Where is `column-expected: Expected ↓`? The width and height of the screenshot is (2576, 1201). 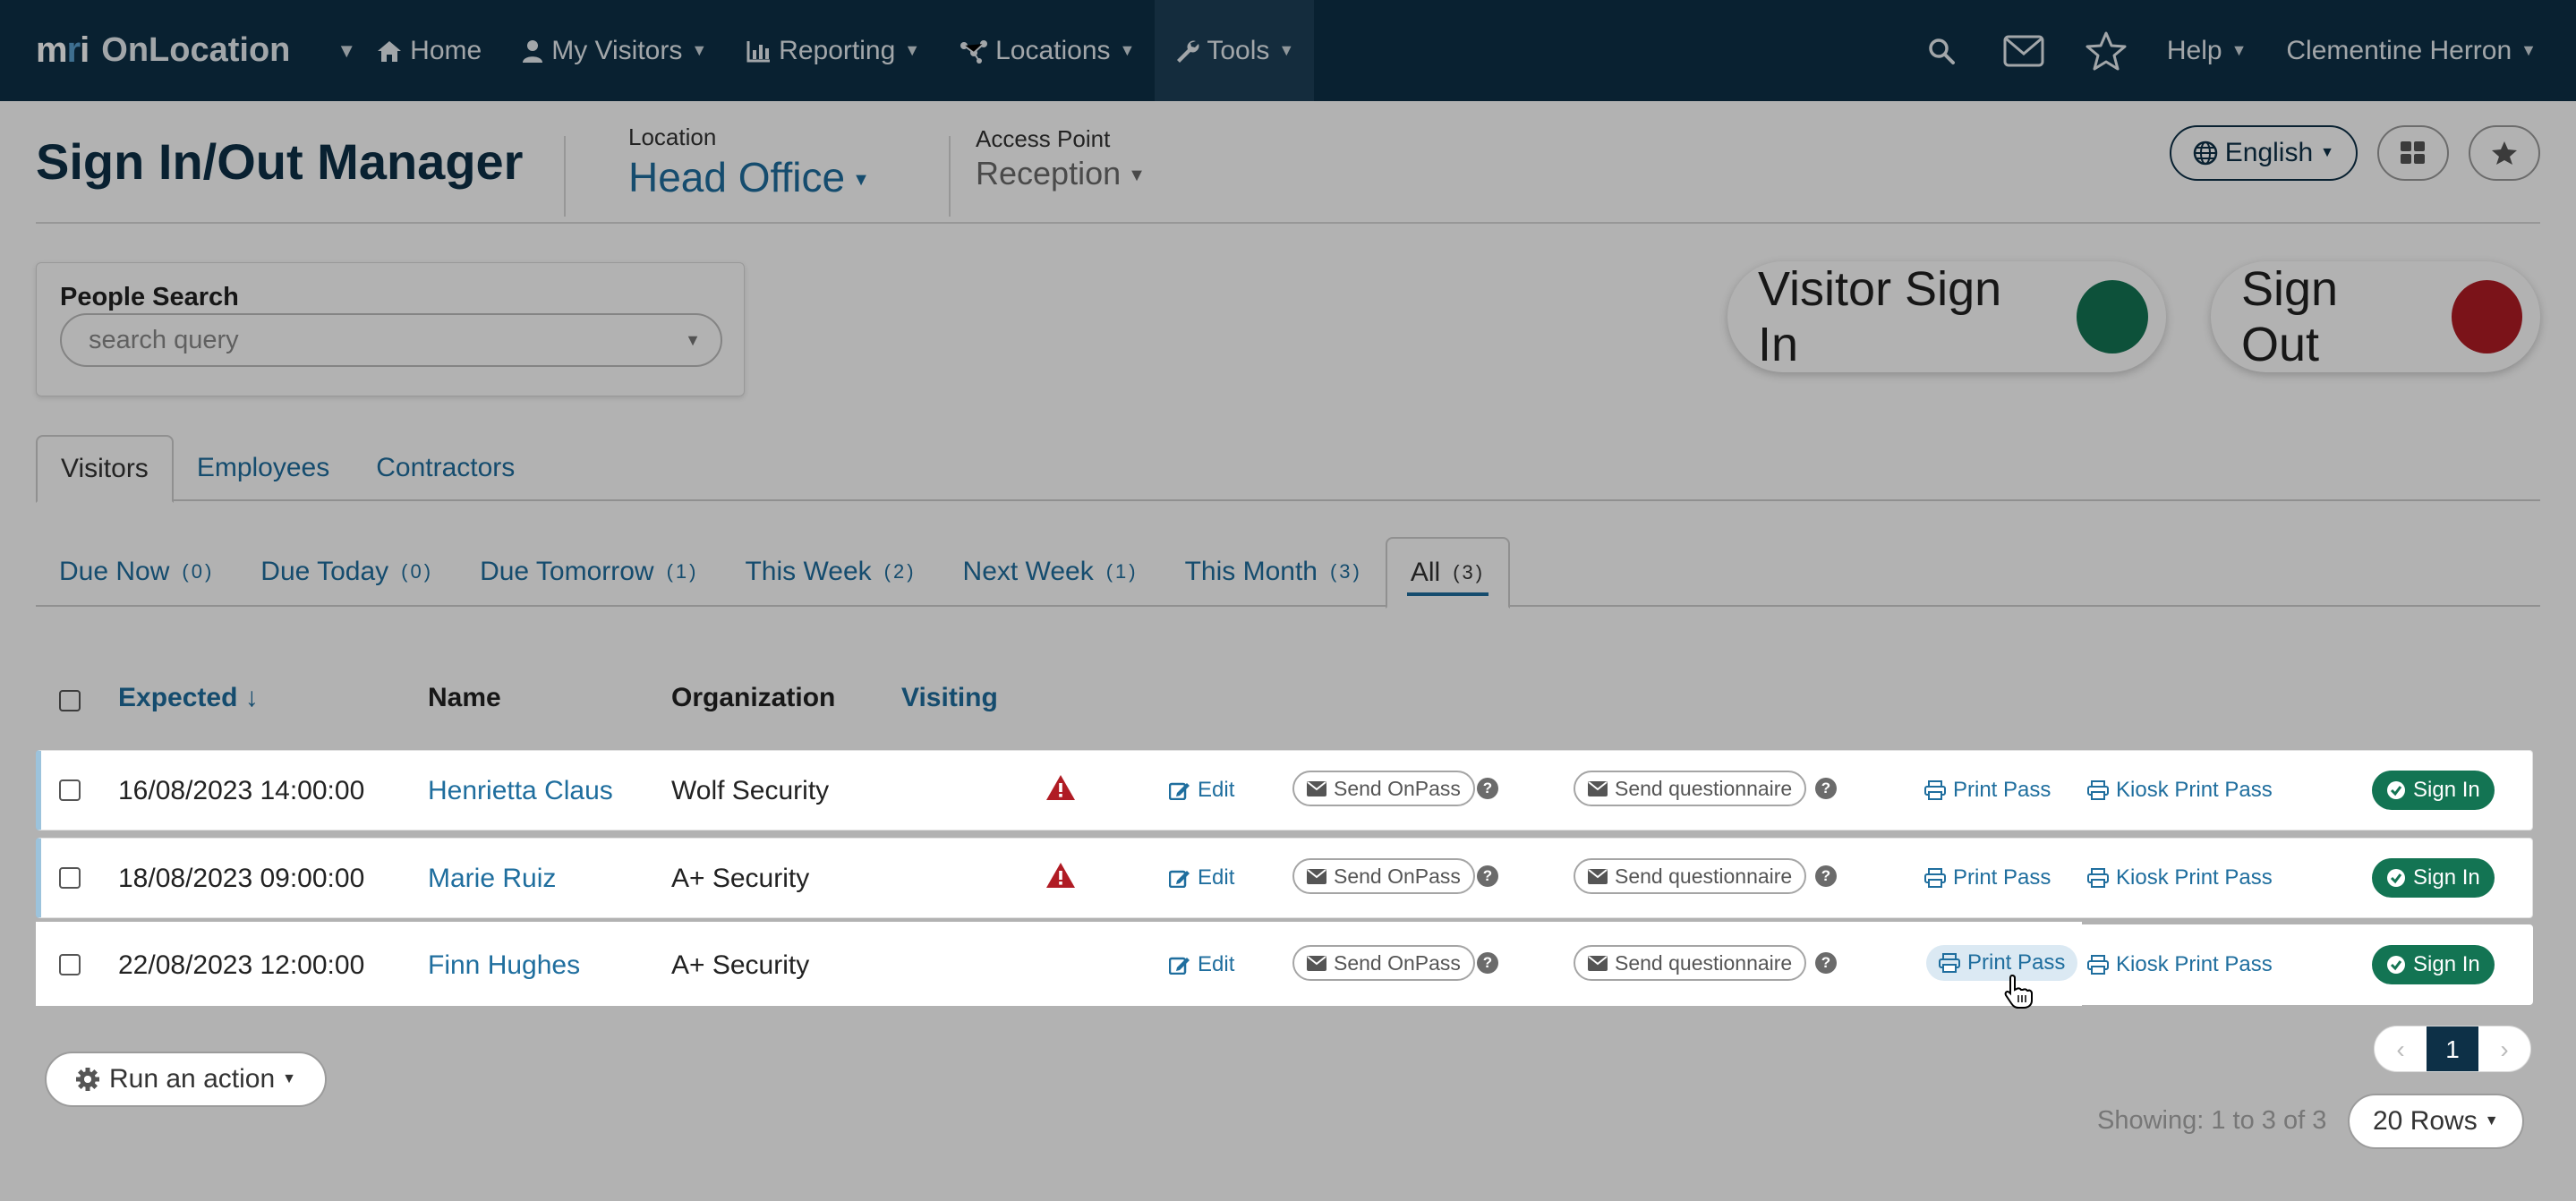
column-expected: Expected ↓ is located at coordinates (188, 698).